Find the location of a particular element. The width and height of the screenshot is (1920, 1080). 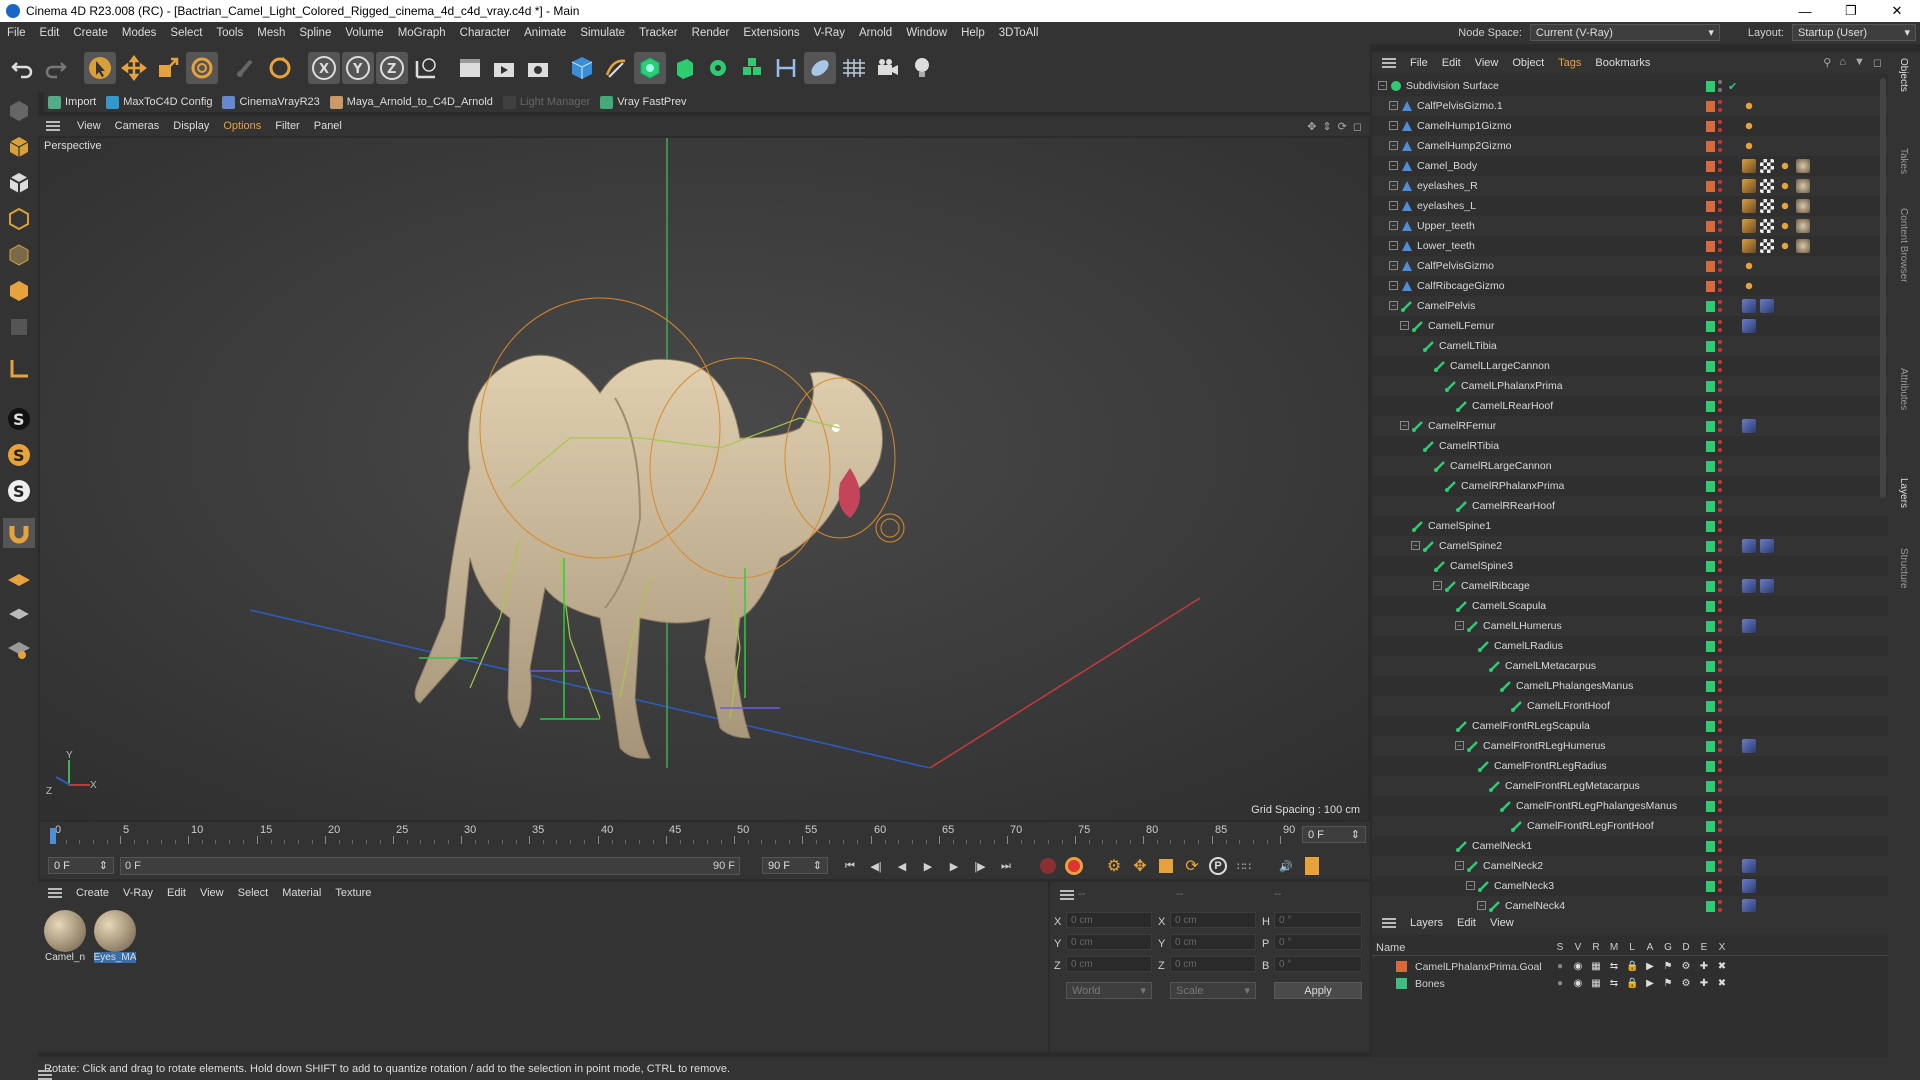

status-hamburger-icon is located at coordinates (45, 1074).